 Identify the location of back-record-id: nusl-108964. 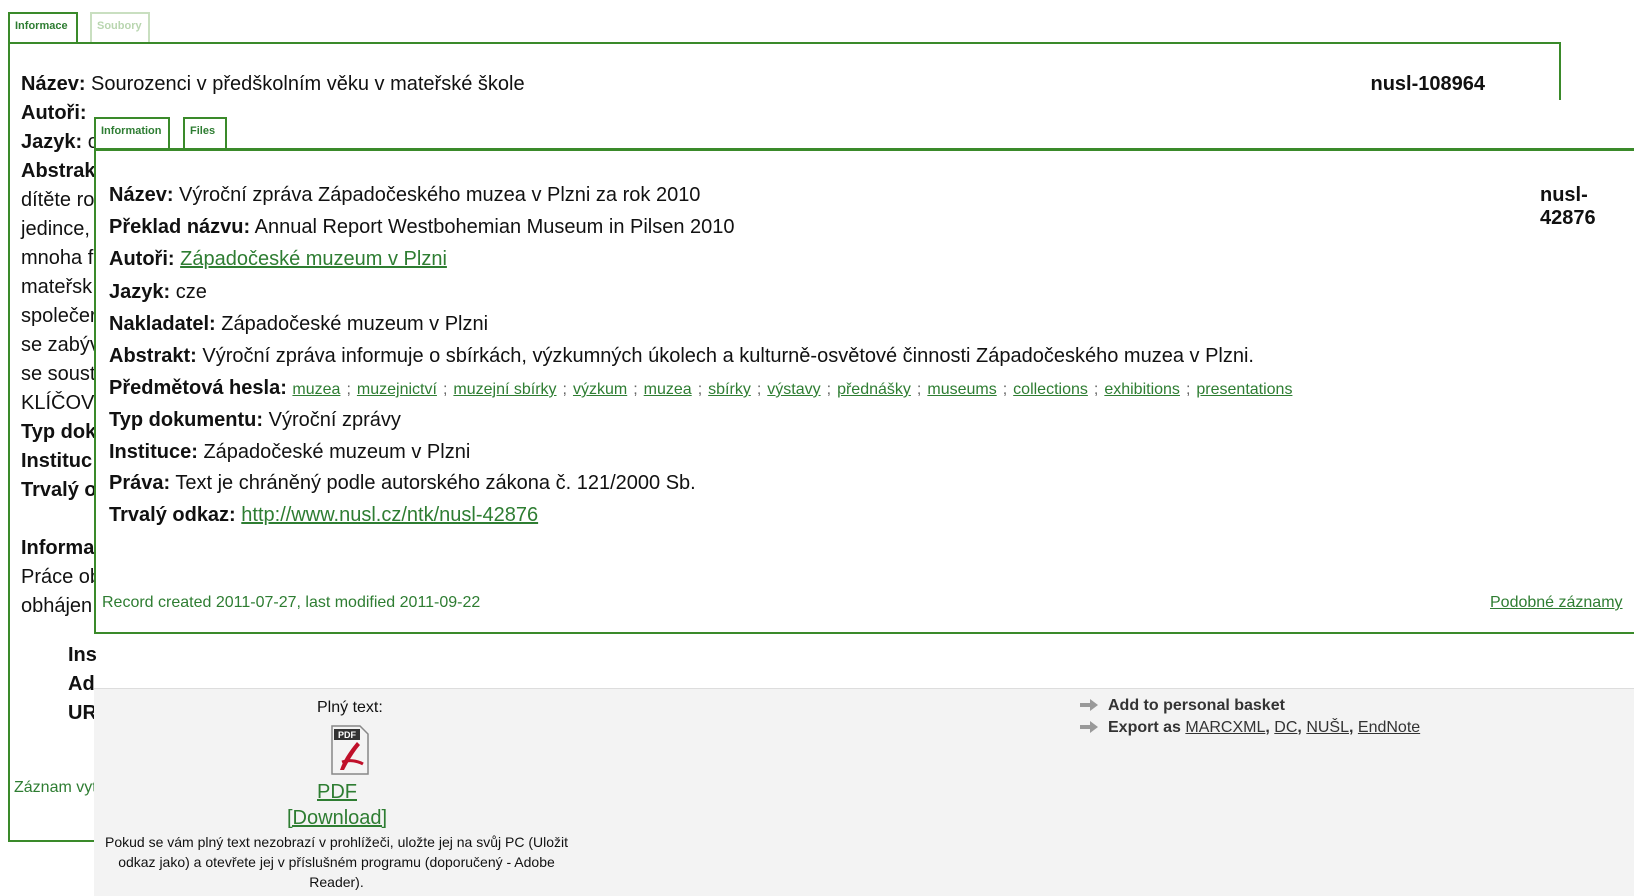
(1427, 84).